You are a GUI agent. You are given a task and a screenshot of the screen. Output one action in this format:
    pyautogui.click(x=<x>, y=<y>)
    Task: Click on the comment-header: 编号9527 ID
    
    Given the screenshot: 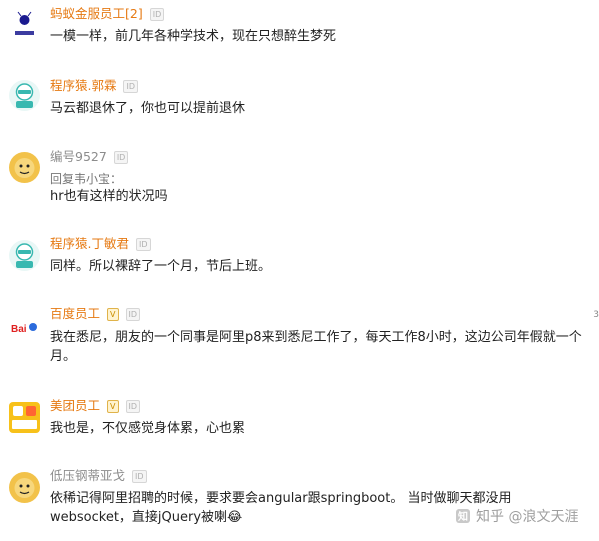 What is the action you would take?
    pyautogui.click(x=89, y=157)
    